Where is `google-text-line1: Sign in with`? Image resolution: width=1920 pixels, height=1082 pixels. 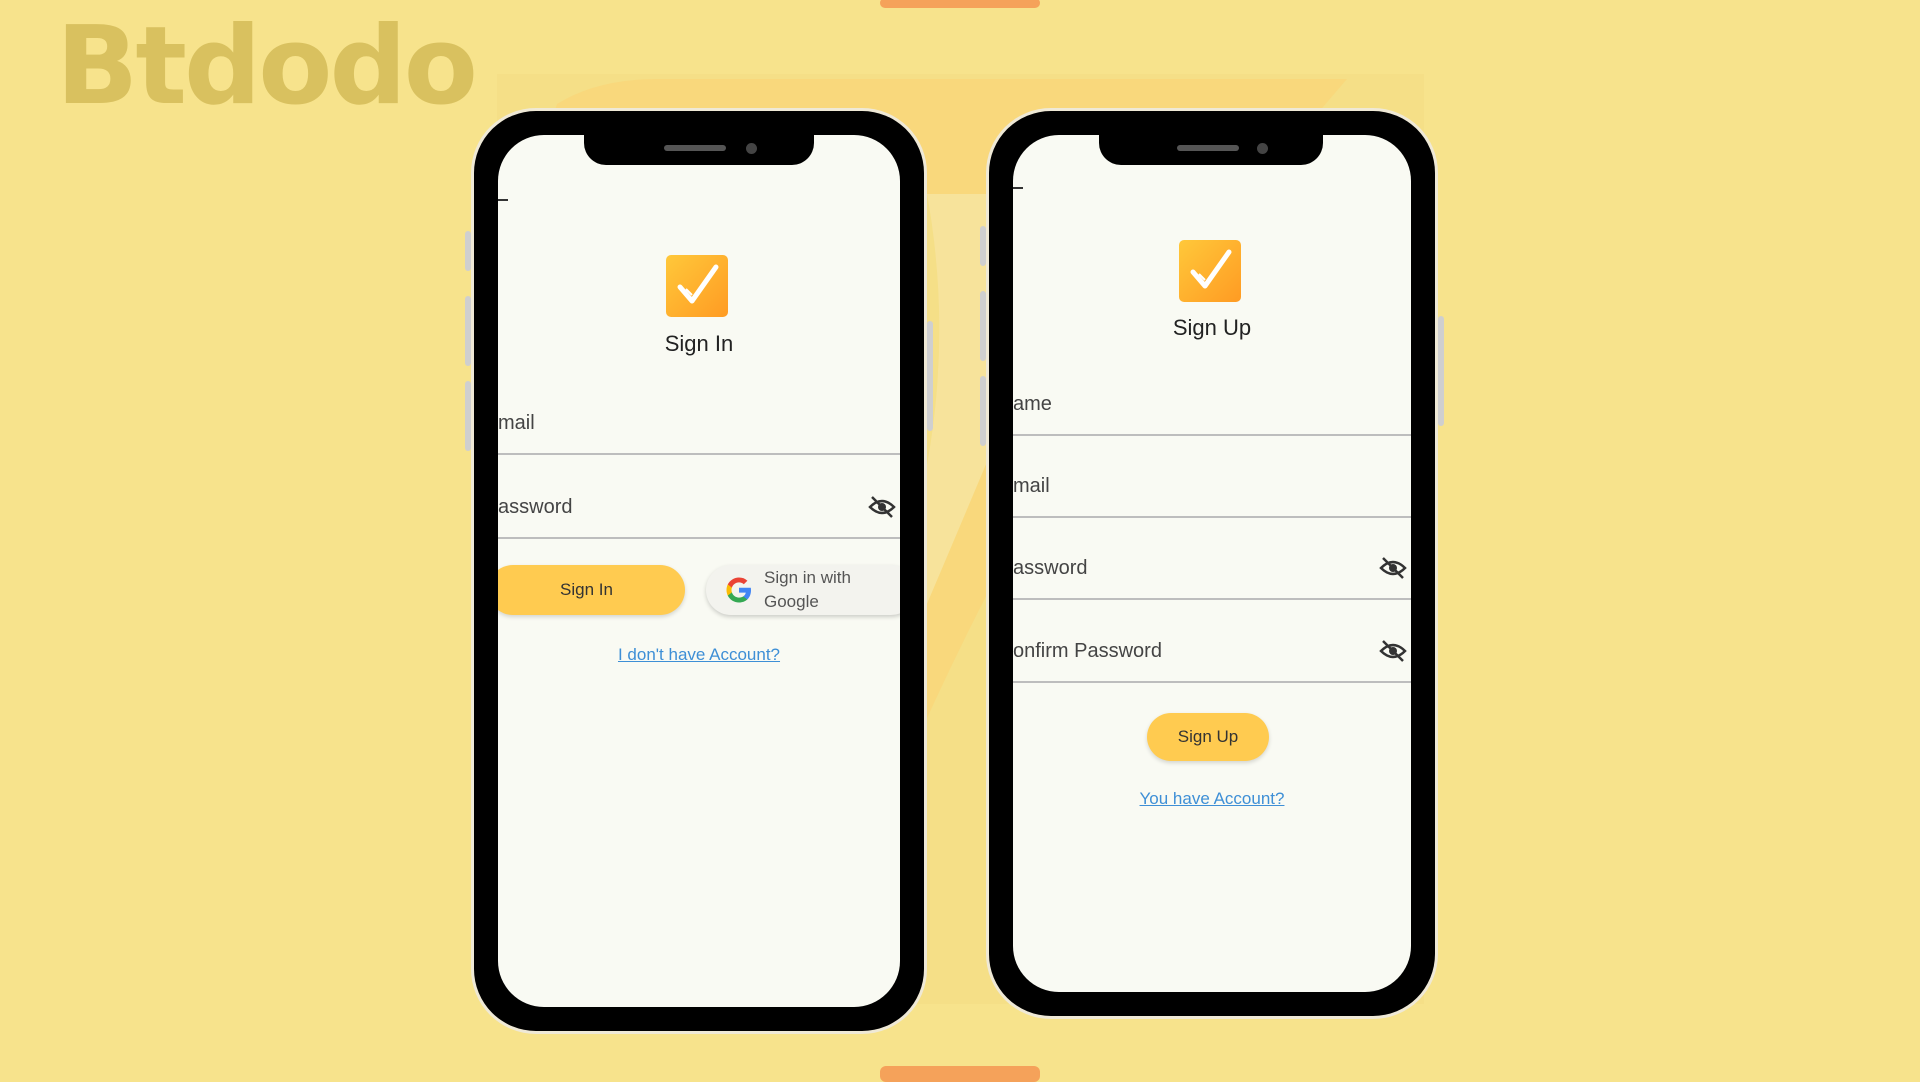 google-text-line1: Sign in with is located at coordinates (807, 577).